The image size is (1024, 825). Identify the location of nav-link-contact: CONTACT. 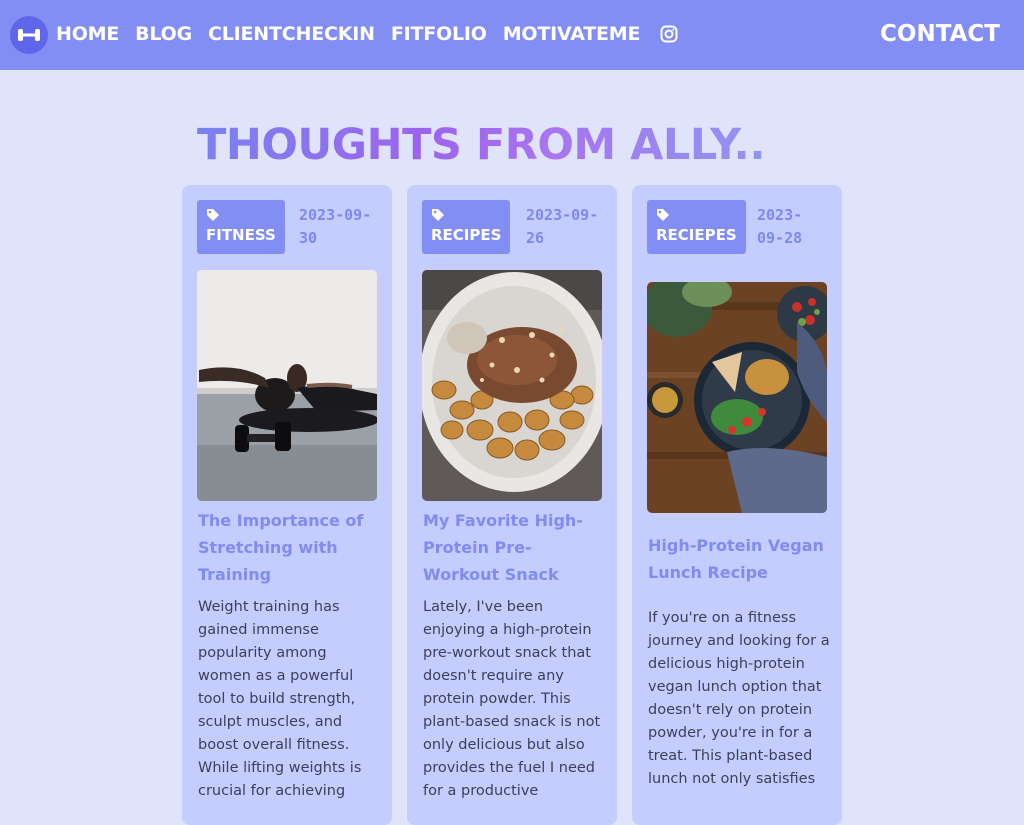
(940, 34).